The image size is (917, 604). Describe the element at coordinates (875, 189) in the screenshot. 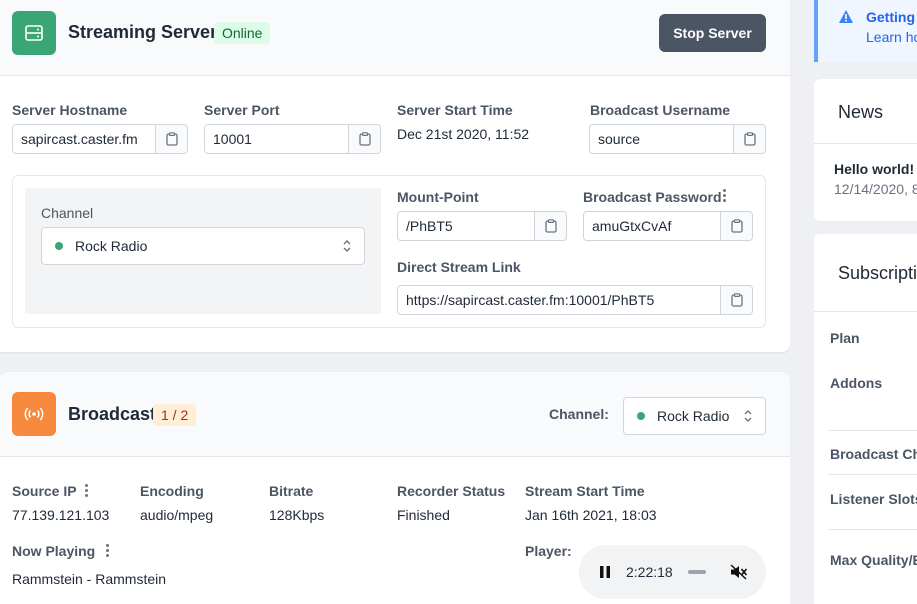

I see `news-item-date: 12/14/2020, 8` at that location.